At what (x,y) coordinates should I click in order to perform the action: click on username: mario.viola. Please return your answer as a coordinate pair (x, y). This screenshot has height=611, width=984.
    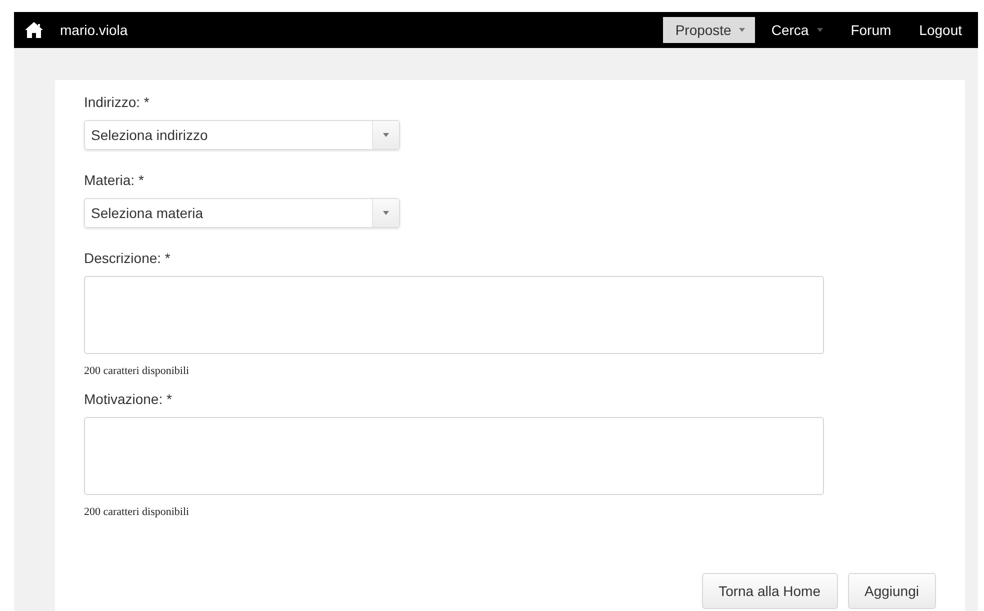
    Looking at the image, I should click on (94, 30).